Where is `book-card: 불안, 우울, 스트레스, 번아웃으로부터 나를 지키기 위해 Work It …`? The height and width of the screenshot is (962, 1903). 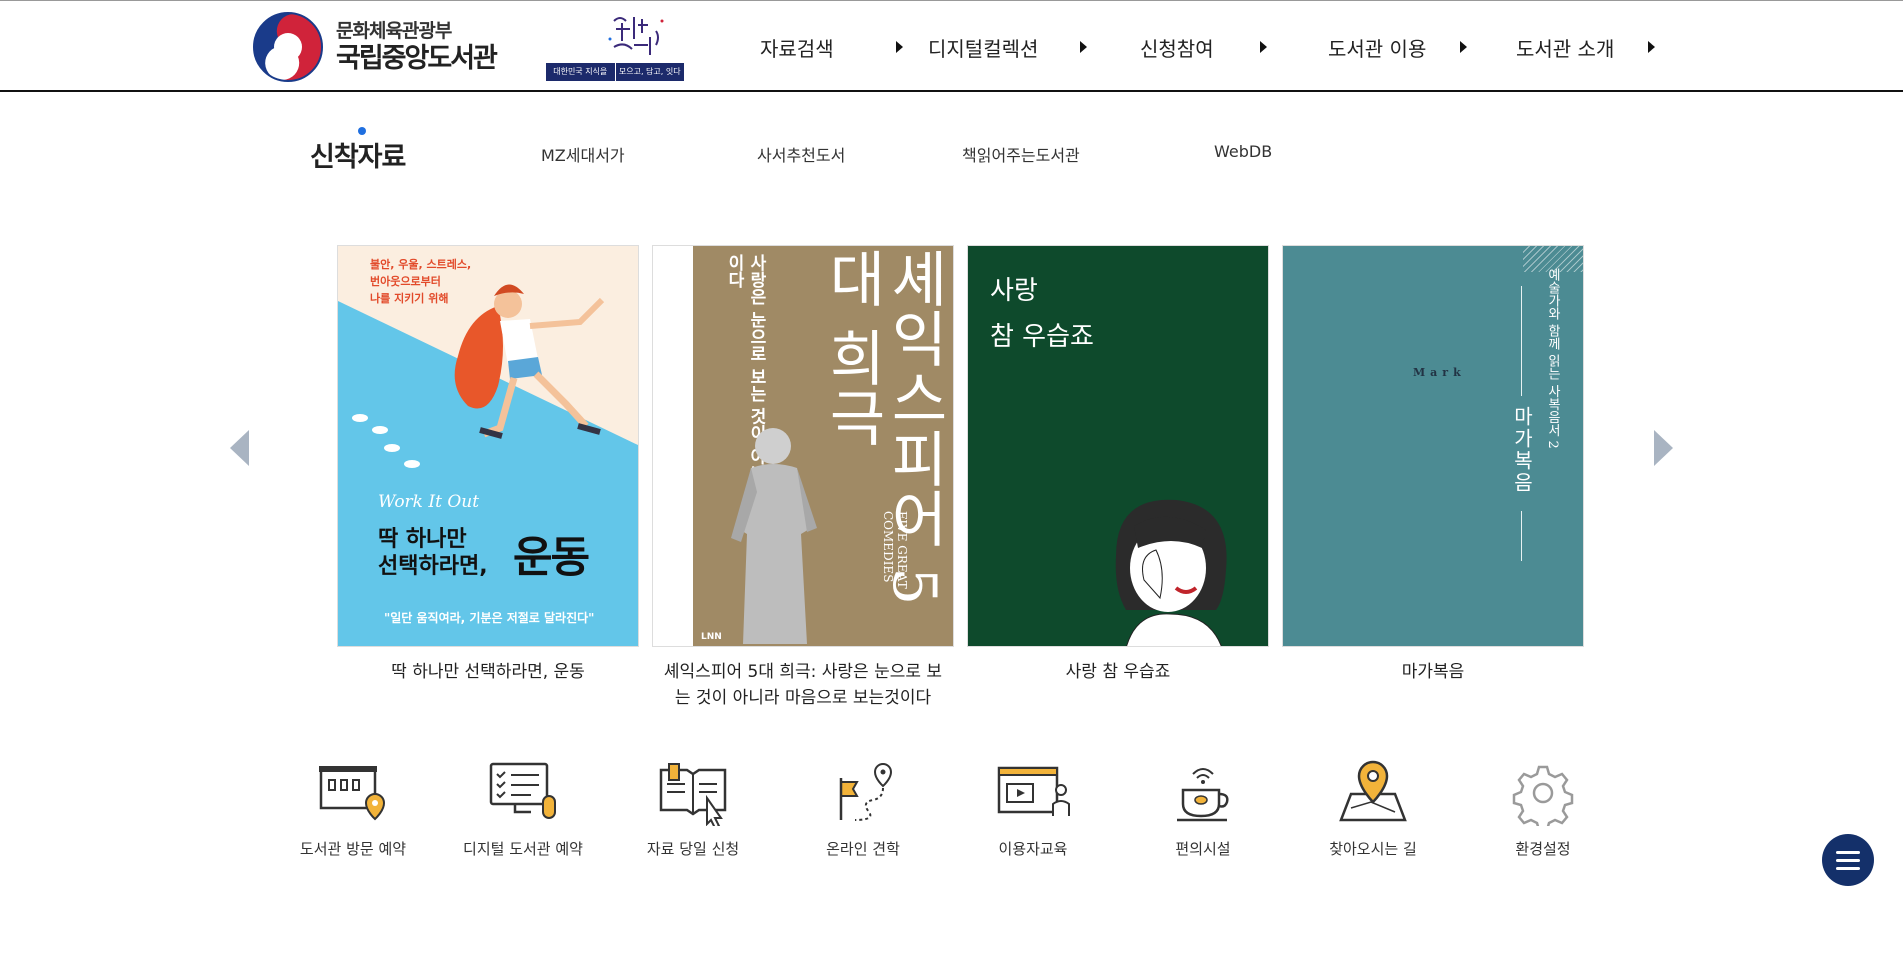 book-card: 불안, 우울, 스트레스, 번아웃으로부터 나를 지키기 위해 Work It … is located at coordinates (488, 465).